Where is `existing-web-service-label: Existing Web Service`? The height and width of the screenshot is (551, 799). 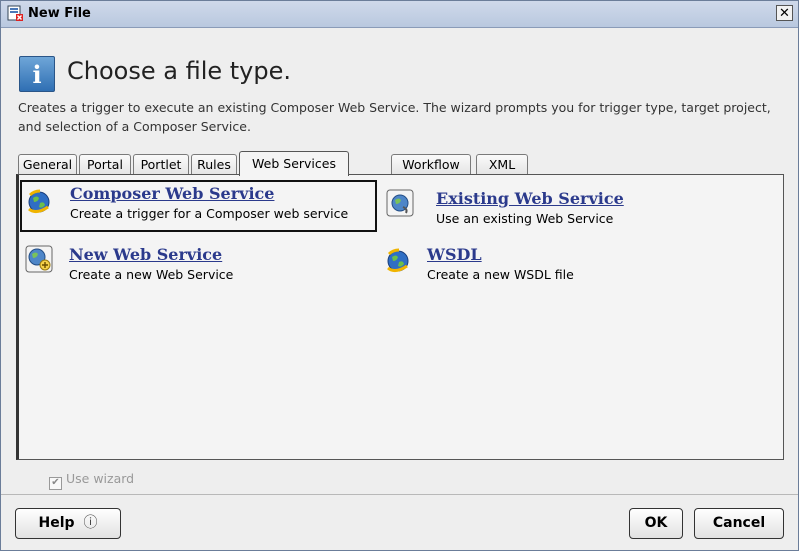
existing-web-service-label: Existing Web Service is located at coordinates (530, 198).